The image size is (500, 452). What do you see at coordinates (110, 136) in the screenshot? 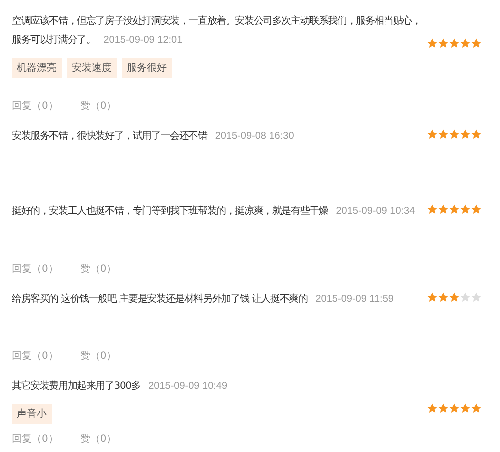
I see `review-text: 安装服务不错，很快装好了，试用了一会还不错` at bounding box center [110, 136].